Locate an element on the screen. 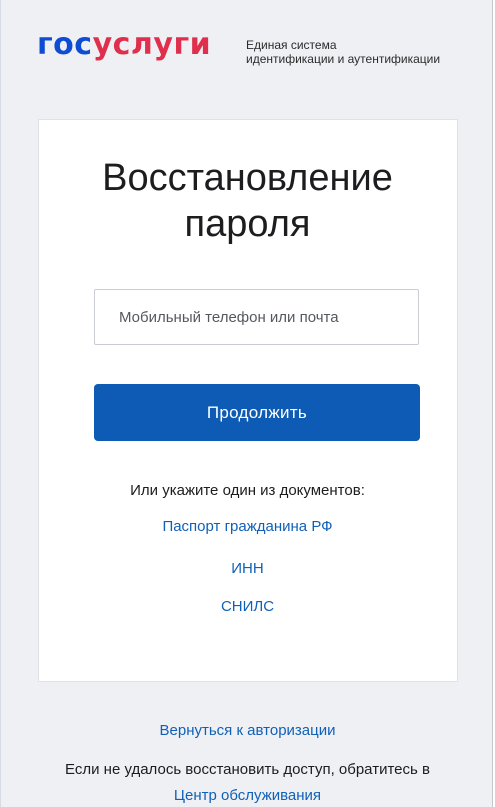 This screenshot has width=495, height=807. logo-text-uslugi: услуги is located at coordinates (152, 44).